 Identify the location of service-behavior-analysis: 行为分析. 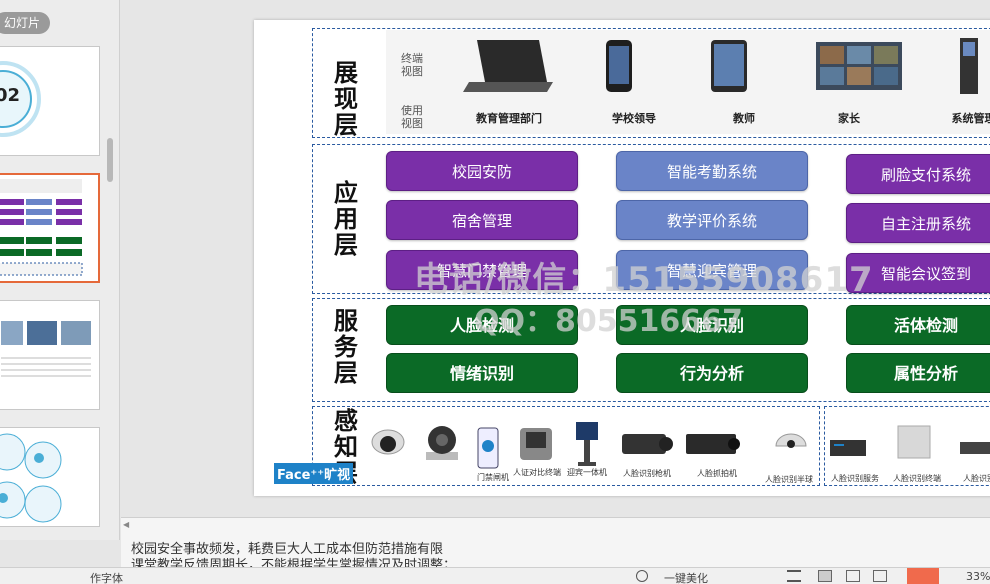
(712, 373).